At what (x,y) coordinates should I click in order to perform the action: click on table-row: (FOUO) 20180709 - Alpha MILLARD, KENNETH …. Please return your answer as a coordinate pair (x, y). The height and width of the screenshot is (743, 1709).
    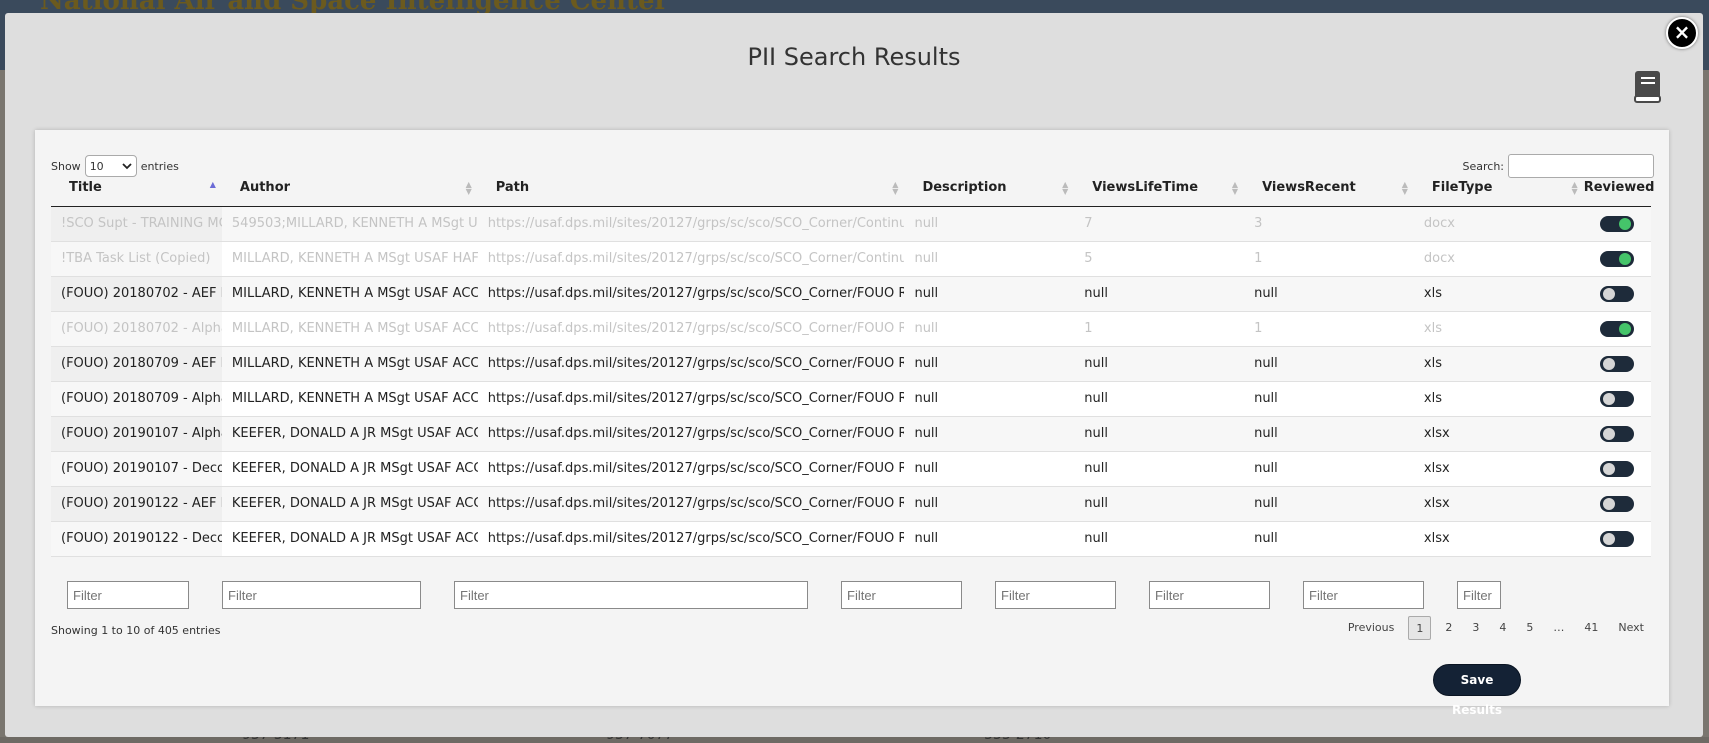
    Looking at the image, I should click on (851, 399).